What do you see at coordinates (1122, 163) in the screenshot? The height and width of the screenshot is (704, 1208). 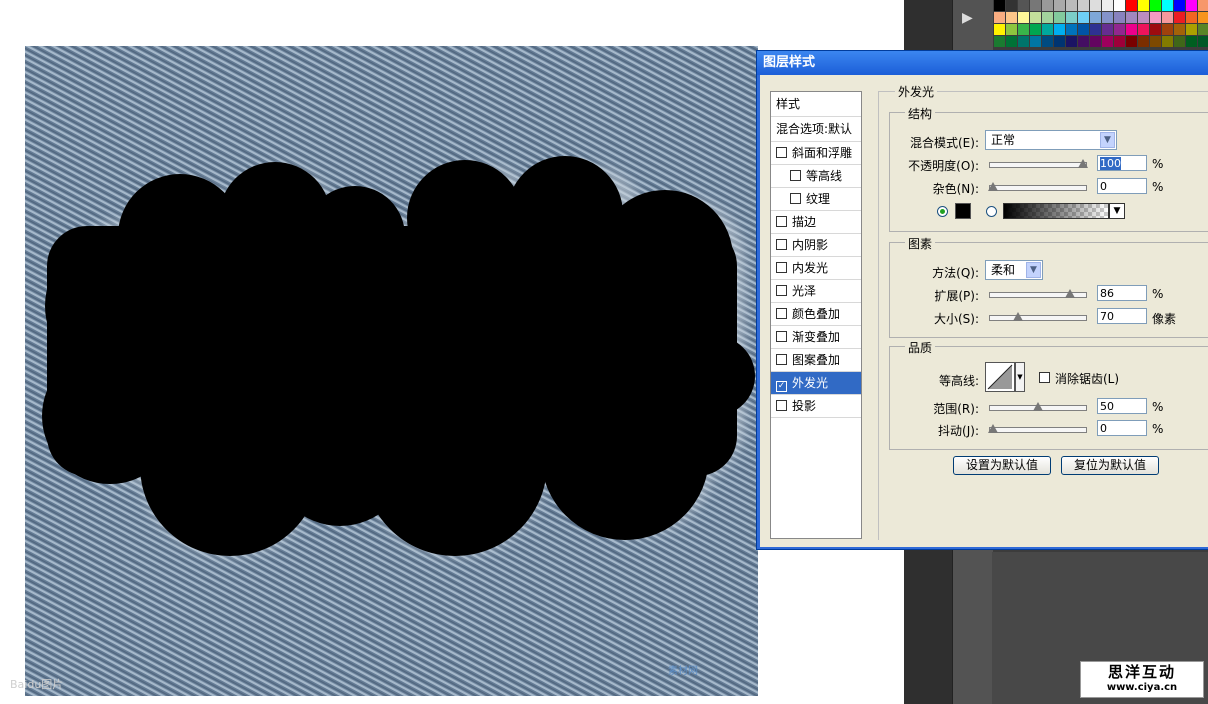 I see `opacity-input: 100` at bounding box center [1122, 163].